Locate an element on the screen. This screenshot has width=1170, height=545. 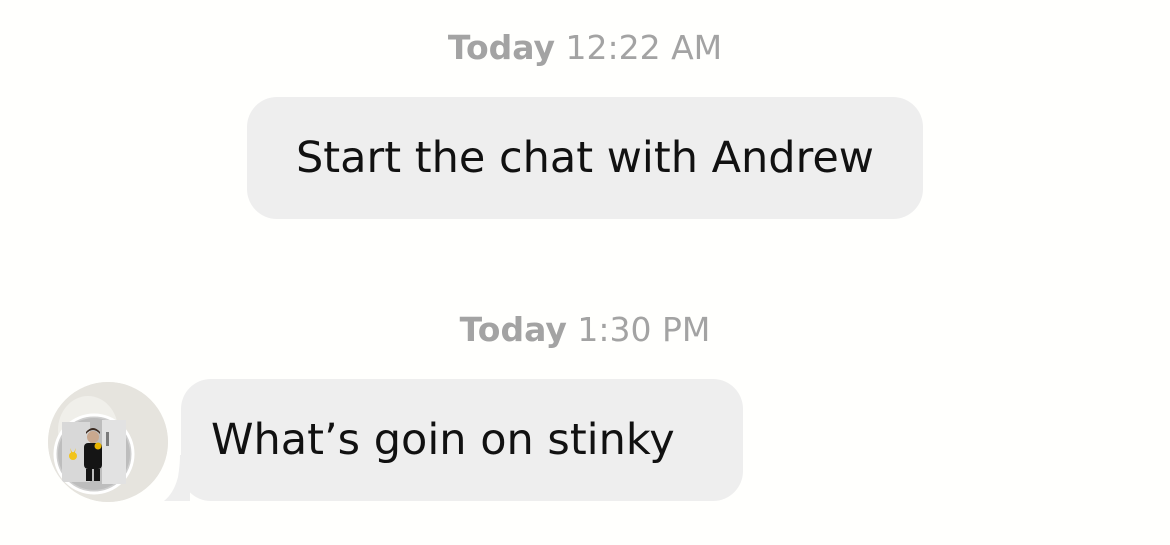
message-text: What’s goin on stinky is located at coordinates (443, 440).